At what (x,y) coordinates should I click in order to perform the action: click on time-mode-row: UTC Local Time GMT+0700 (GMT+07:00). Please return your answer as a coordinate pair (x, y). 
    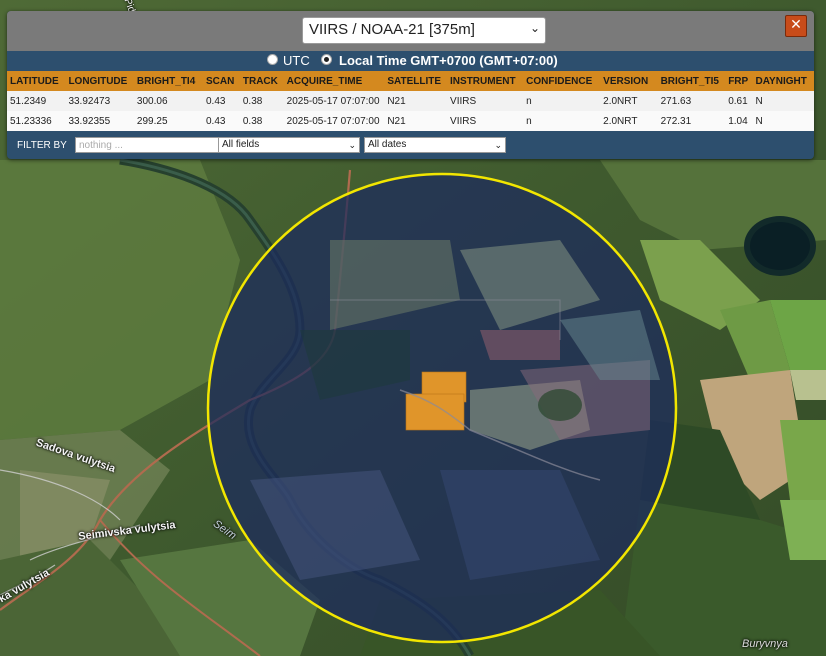
    Looking at the image, I should click on (410, 61).